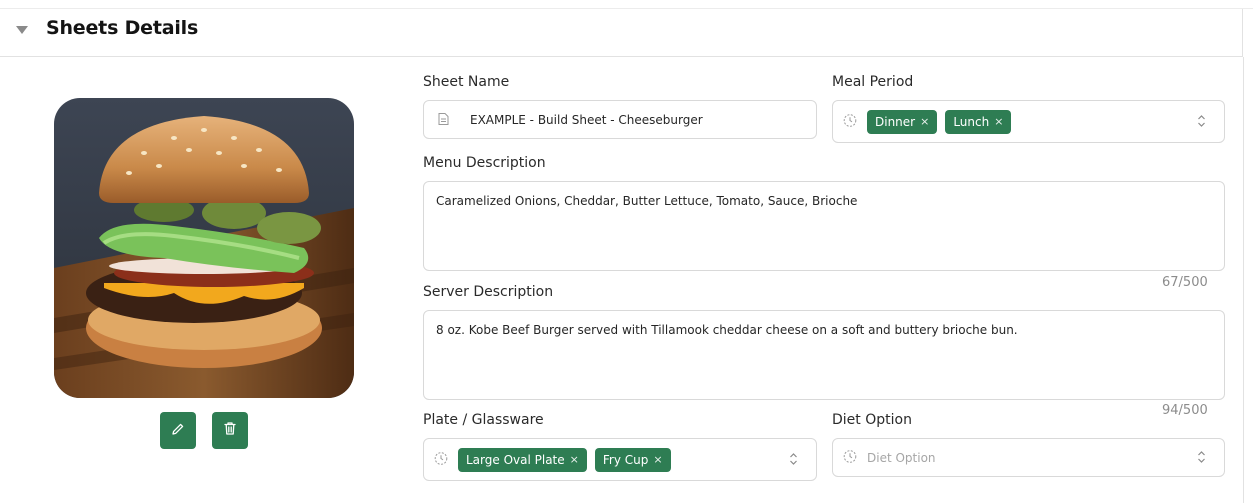 The height and width of the screenshot is (503, 1253). What do you see at coordinates (901, 457) in the screenshot?
I see `diet-option-placeholder: Diet Option` at bounding box center [901, 457].